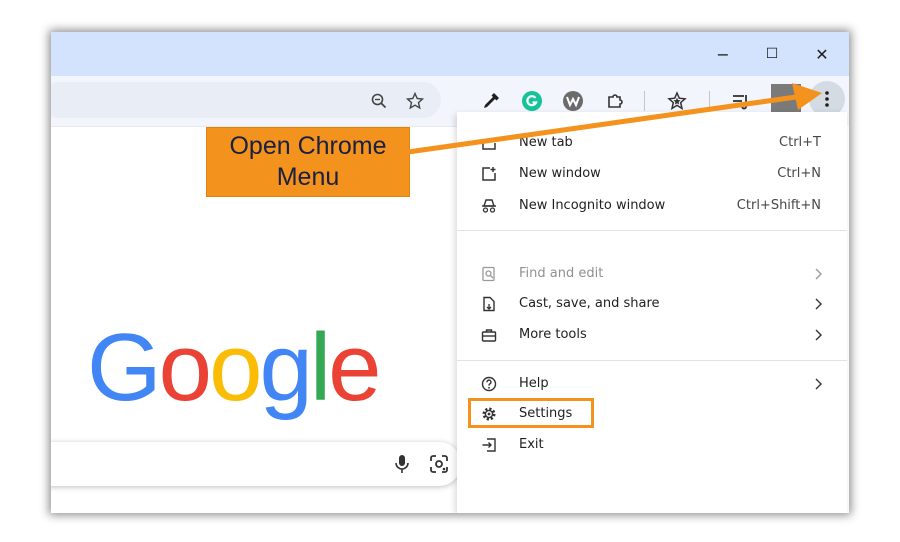  I want to click on annotation-arrow, so click(613, 119).